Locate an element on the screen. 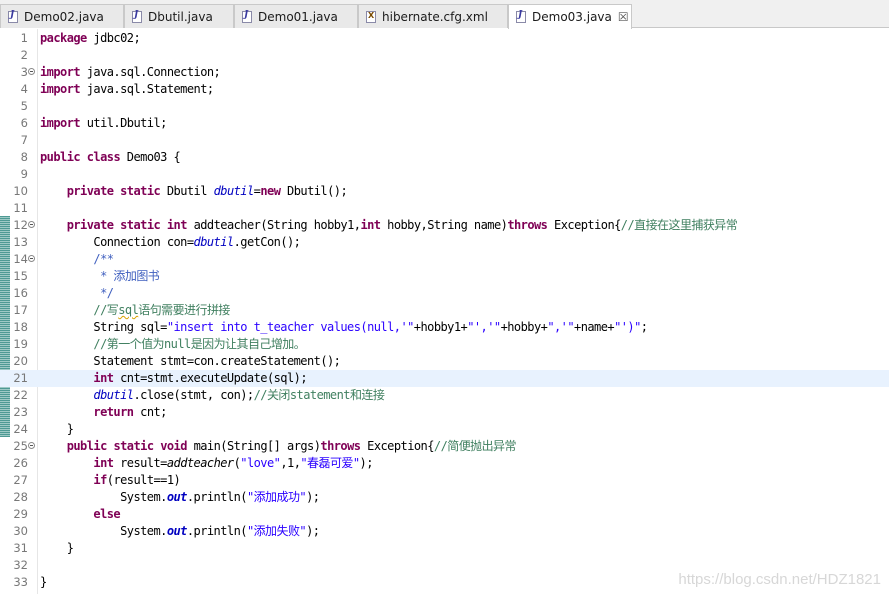 This screenshot has width=889, height=594. code-token: //简便抛出异常 is located at coordinates (475, 446).